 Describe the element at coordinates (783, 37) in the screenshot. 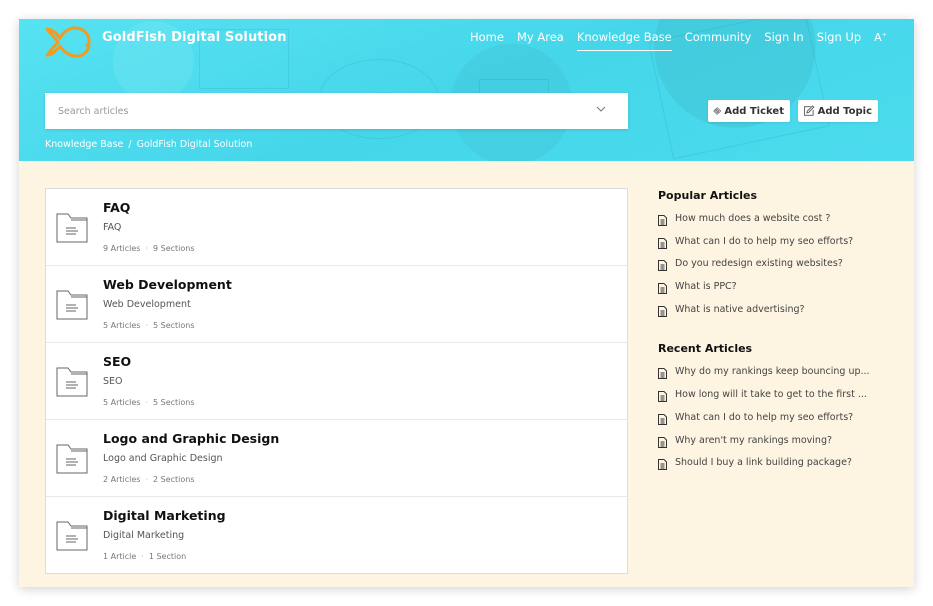

I see `nav-sign-in: Sign In` at that location.